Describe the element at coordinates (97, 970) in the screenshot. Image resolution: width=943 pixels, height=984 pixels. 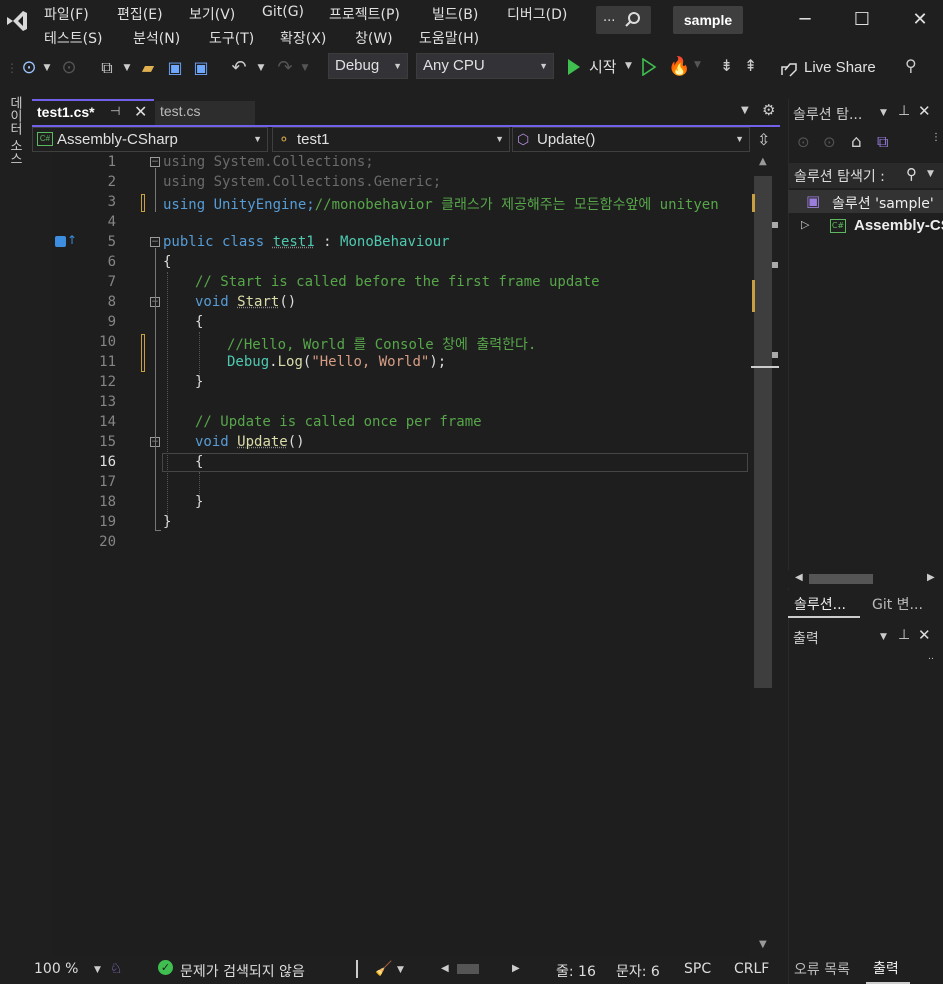
I see `zoom-dropdown-icon: ▼` at that location.